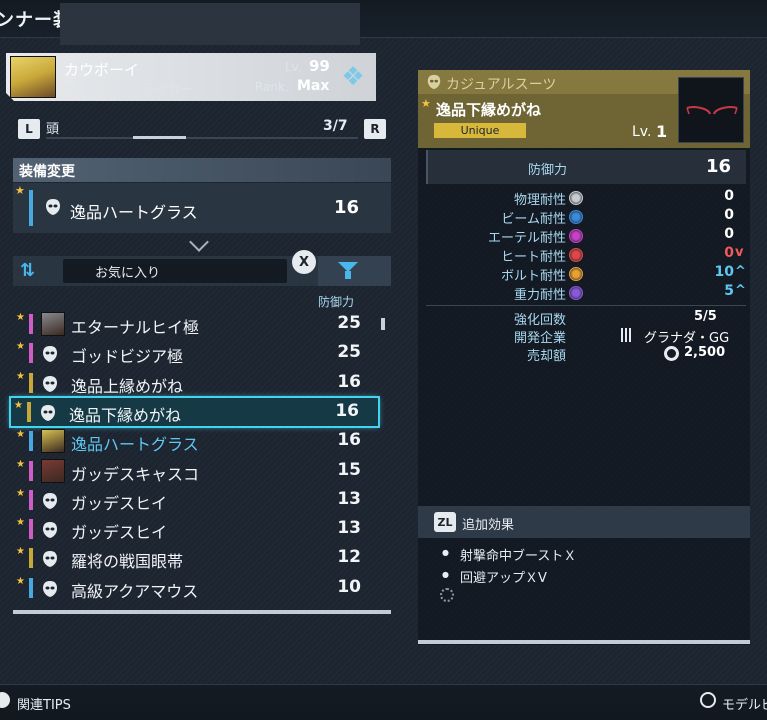 This screenshot has width=767, height=720. What do you see at coordinates (576, 255) in the screenshot?
I see `heat-icon` at bounding box center [576, 255].